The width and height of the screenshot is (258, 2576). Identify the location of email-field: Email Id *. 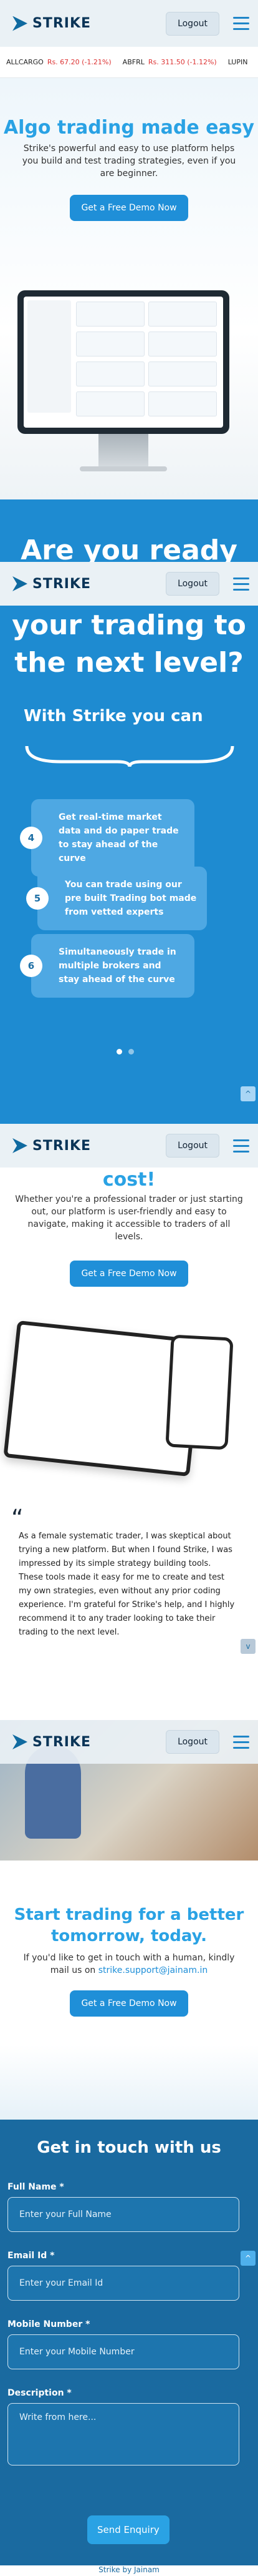
(123, 2276).